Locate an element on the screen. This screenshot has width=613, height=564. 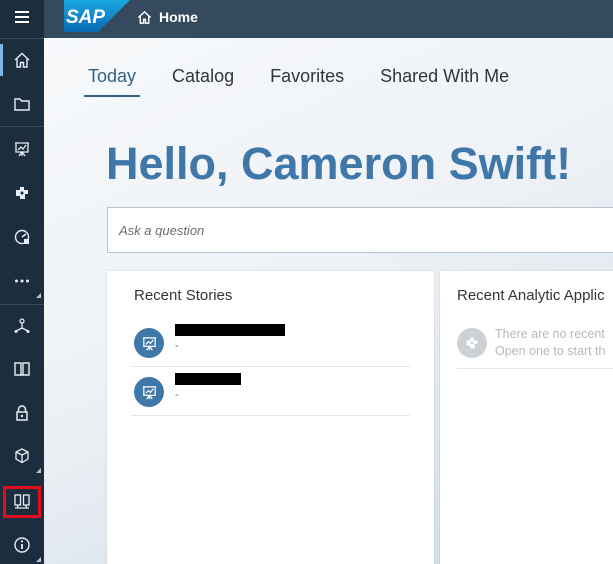
breadcrumb-label: Home is located at coordinates (178, 17).